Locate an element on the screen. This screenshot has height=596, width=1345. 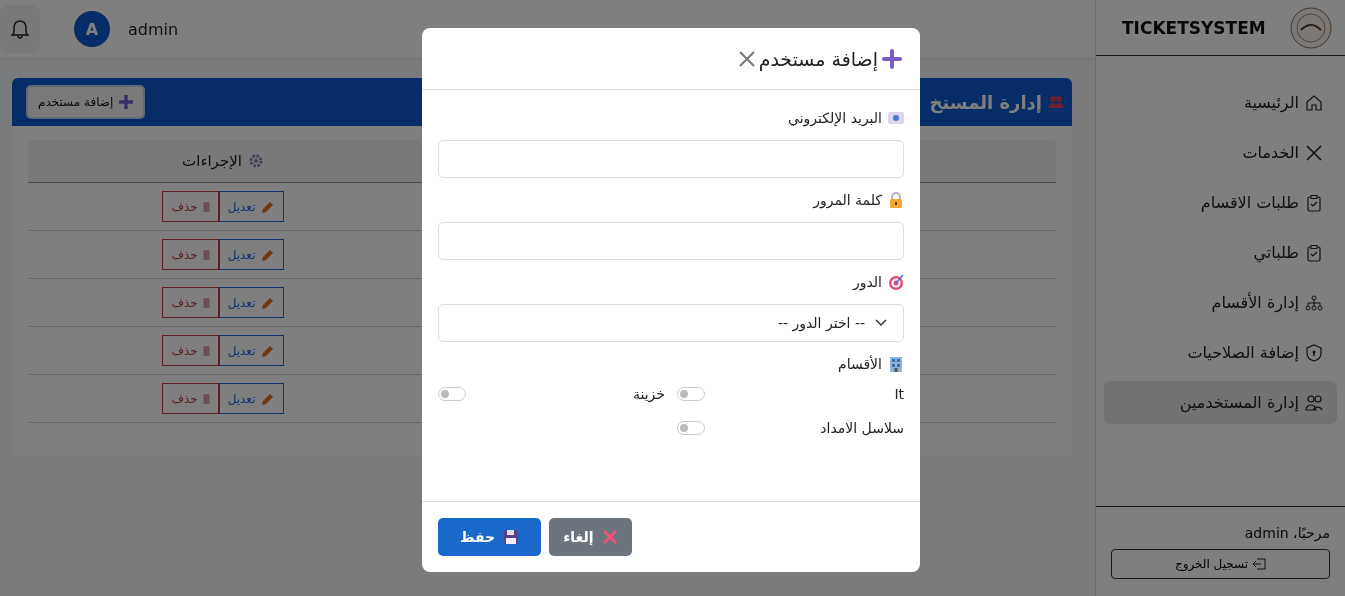
notifications-button is located at coordinates (20, 29).